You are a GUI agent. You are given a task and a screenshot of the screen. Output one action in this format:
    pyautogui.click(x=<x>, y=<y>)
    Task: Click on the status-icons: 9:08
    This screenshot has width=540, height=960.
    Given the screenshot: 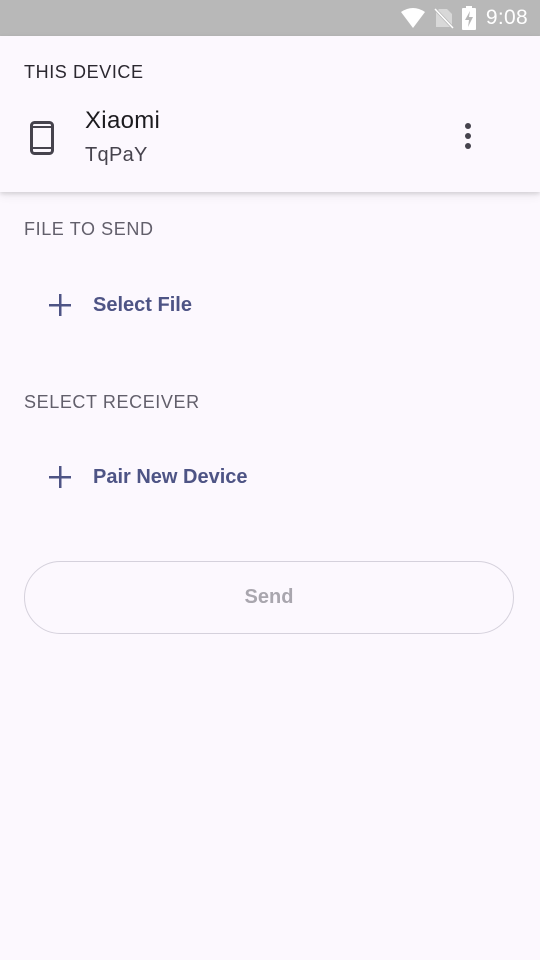 What is the action you would take?
    pyautogui.click(x=464, y=18)
    